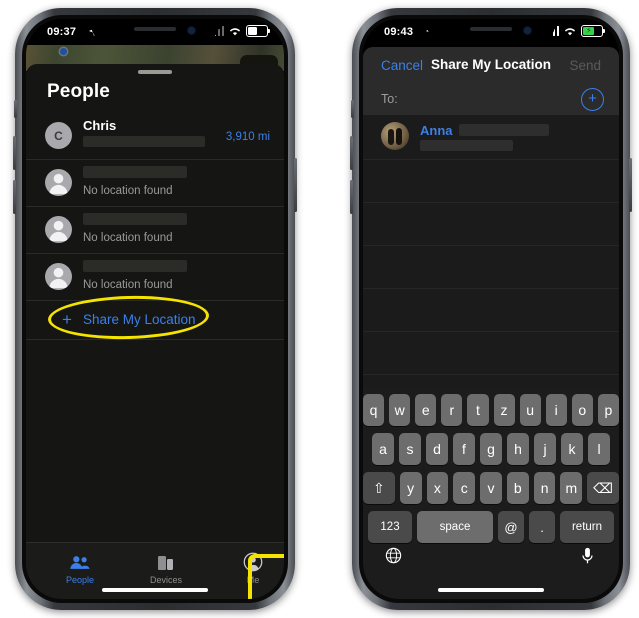 The width and height of the screenshot is (639, 618). What do you see at coordinates (608, 410) in the screenshot?
I see `key-p: p` at bounding box center [608, 410].